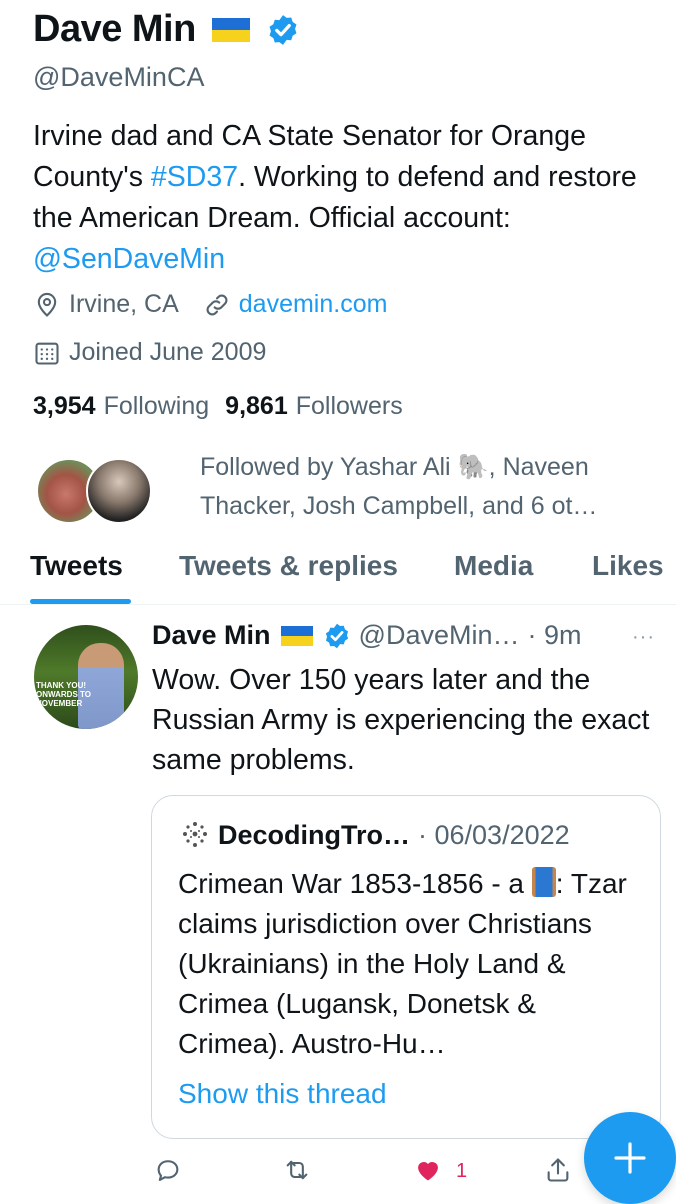 The height and width of the screenshot is (1204, 676). What do you see at coordinates (558, 1170) in the screenshot?
I see `share-icon` at bounding box center [558, 1170].